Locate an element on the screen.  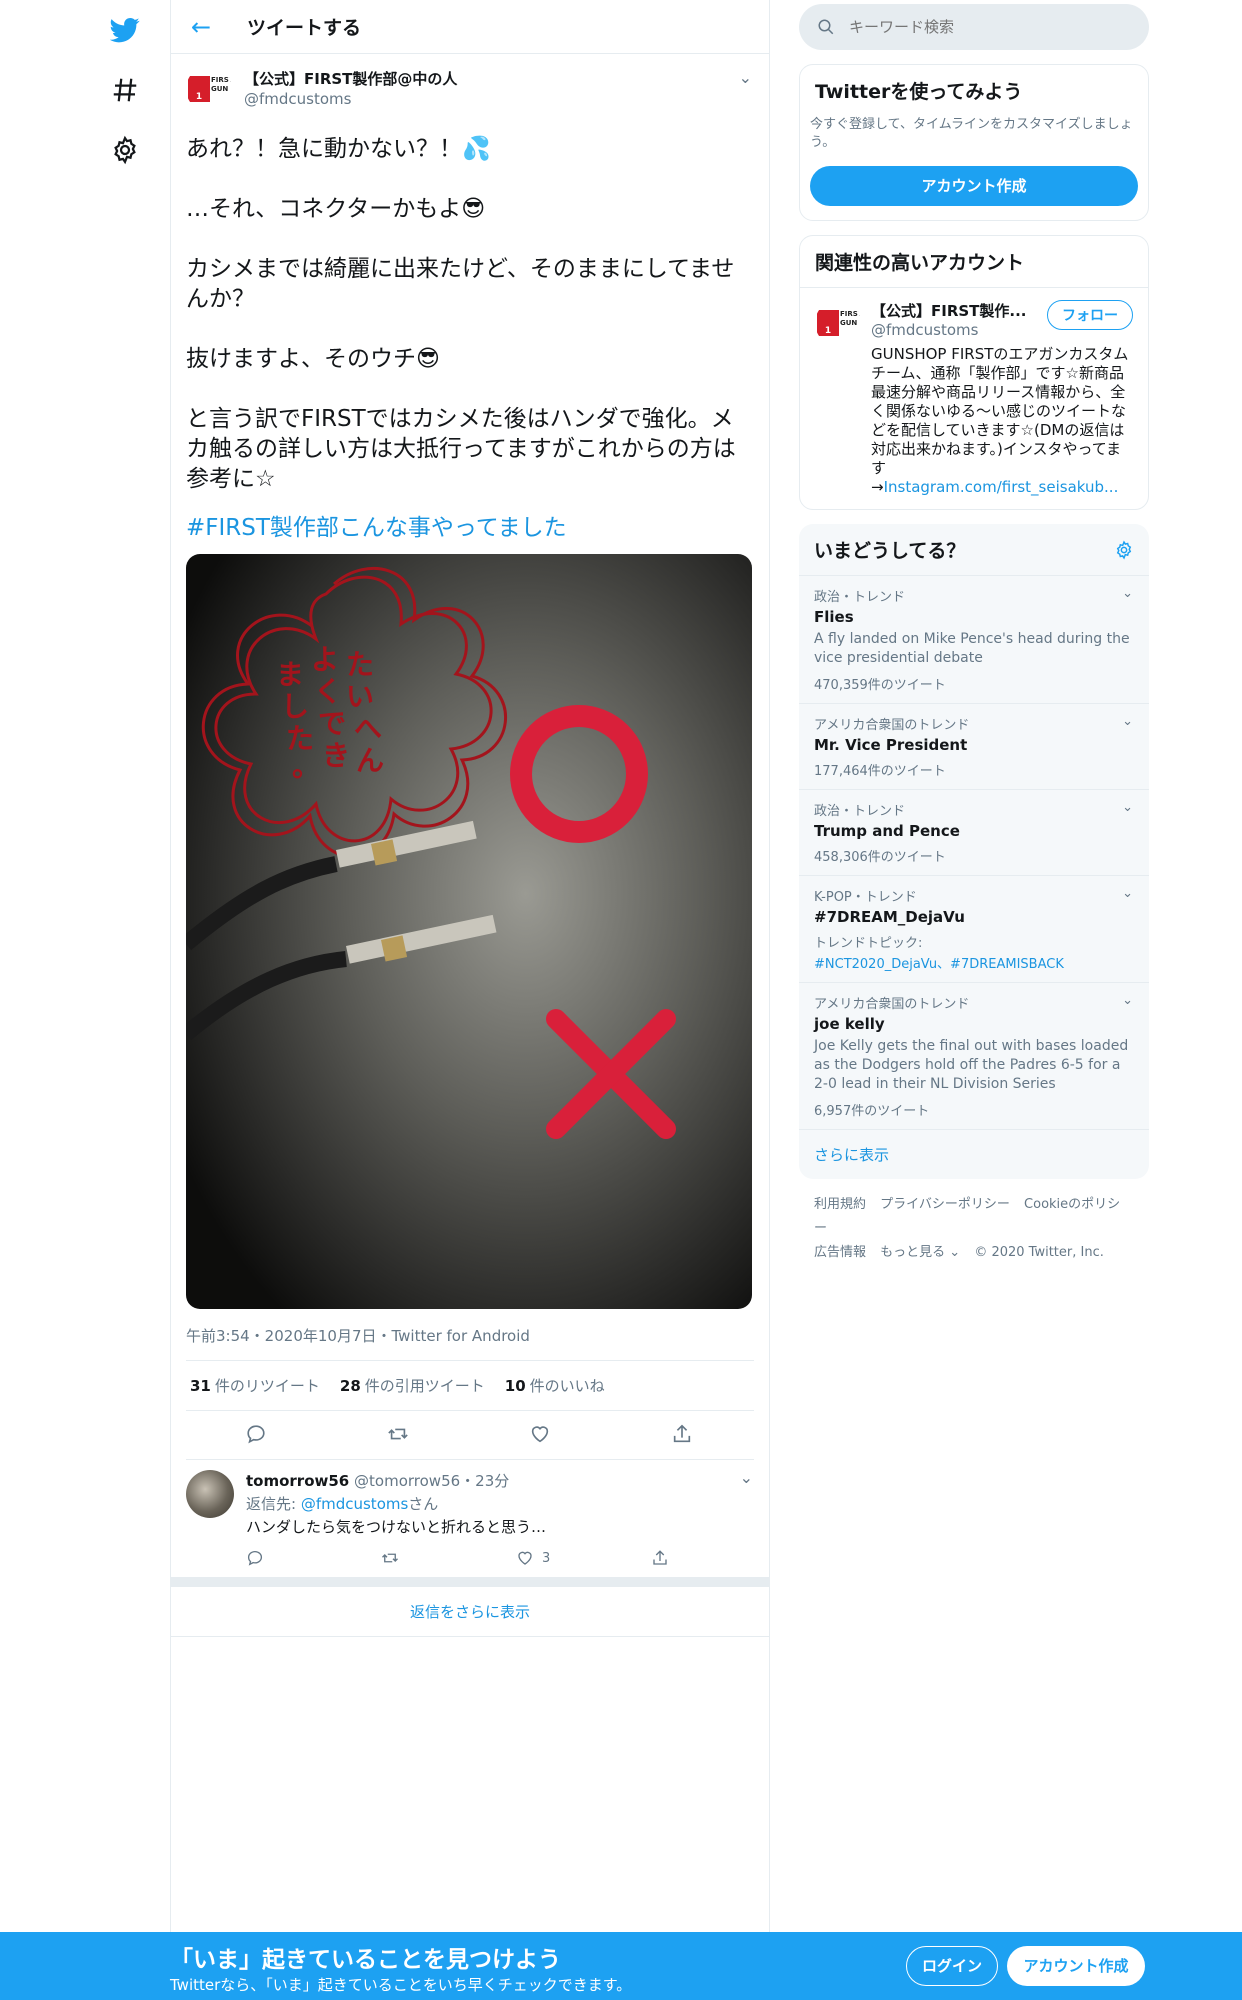
trends-title: いまどうしてる？ is located at coordinates (890, 551).